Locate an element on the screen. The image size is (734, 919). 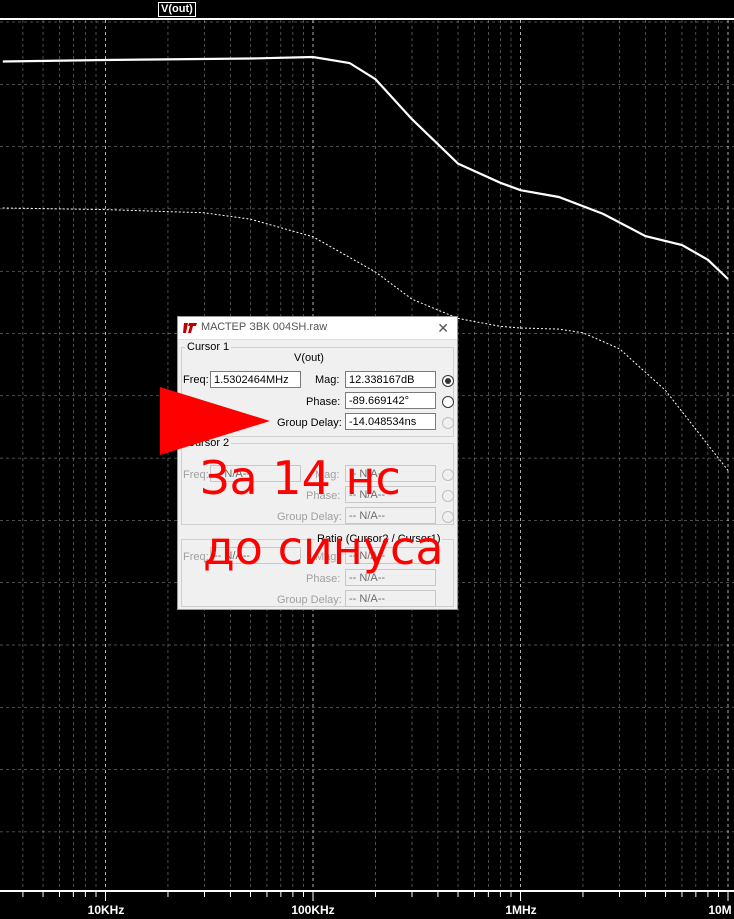
cursor1-group-delay-label: Group Delay: is located at coordinates (309, 423).